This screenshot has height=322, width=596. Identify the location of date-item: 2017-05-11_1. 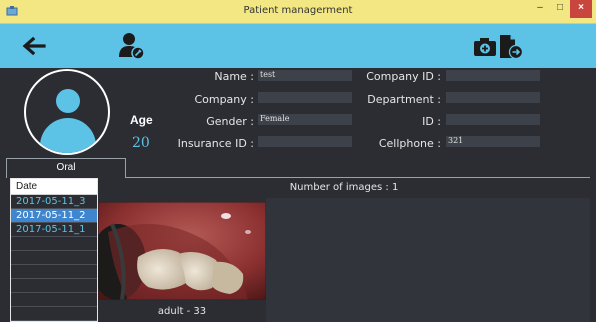
(54, 230).